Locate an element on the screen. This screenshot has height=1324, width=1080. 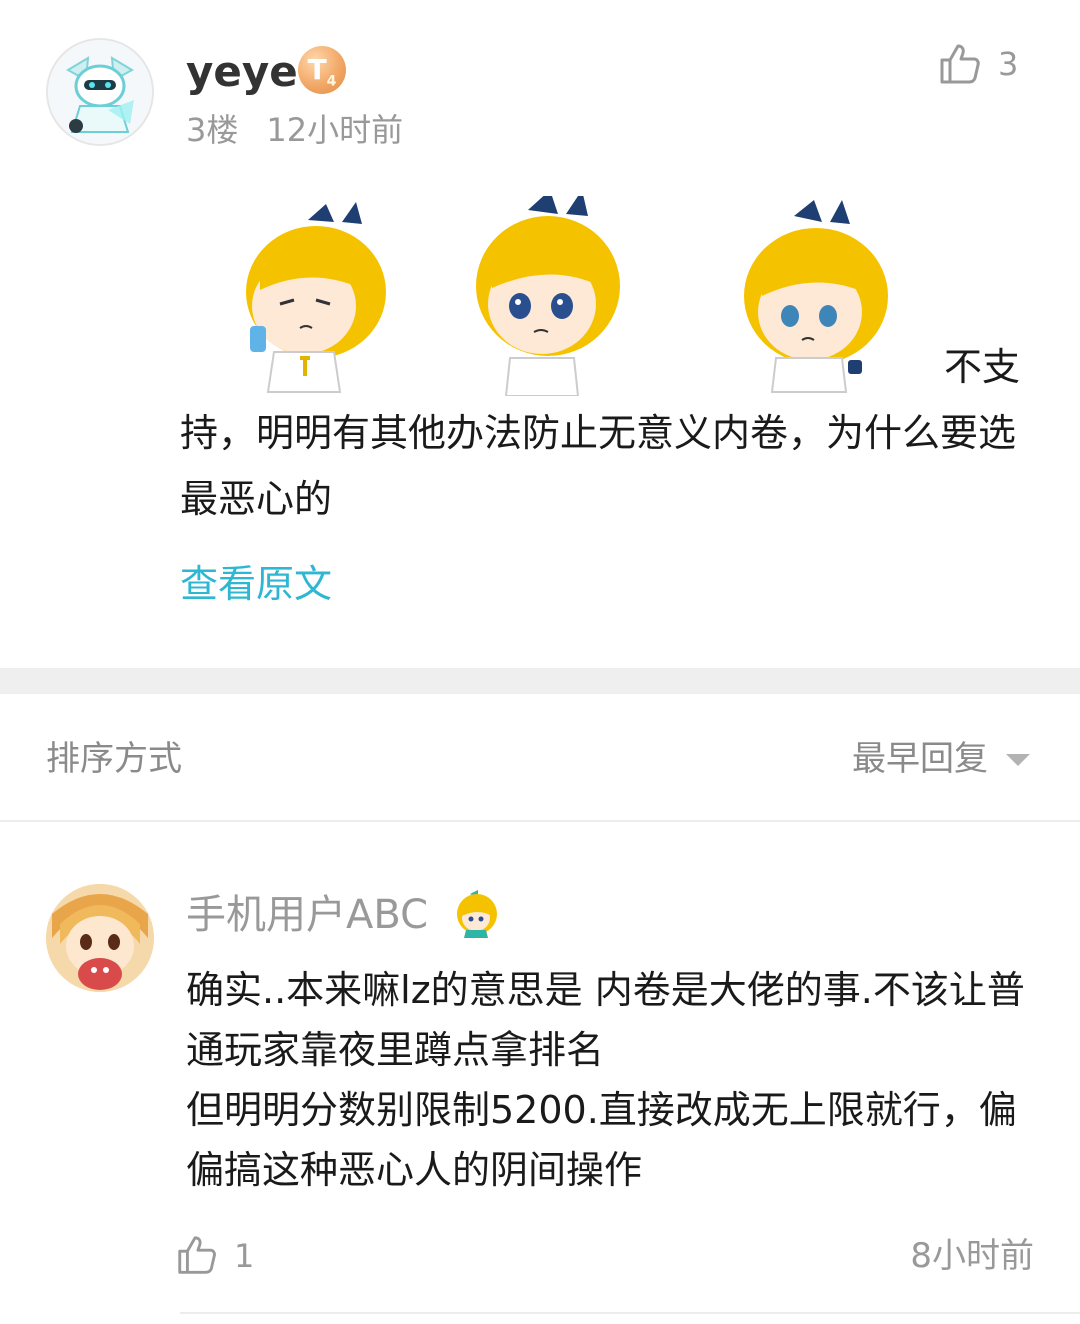
reply-username: 手机用户ABC is located at coordinates (307, 915).